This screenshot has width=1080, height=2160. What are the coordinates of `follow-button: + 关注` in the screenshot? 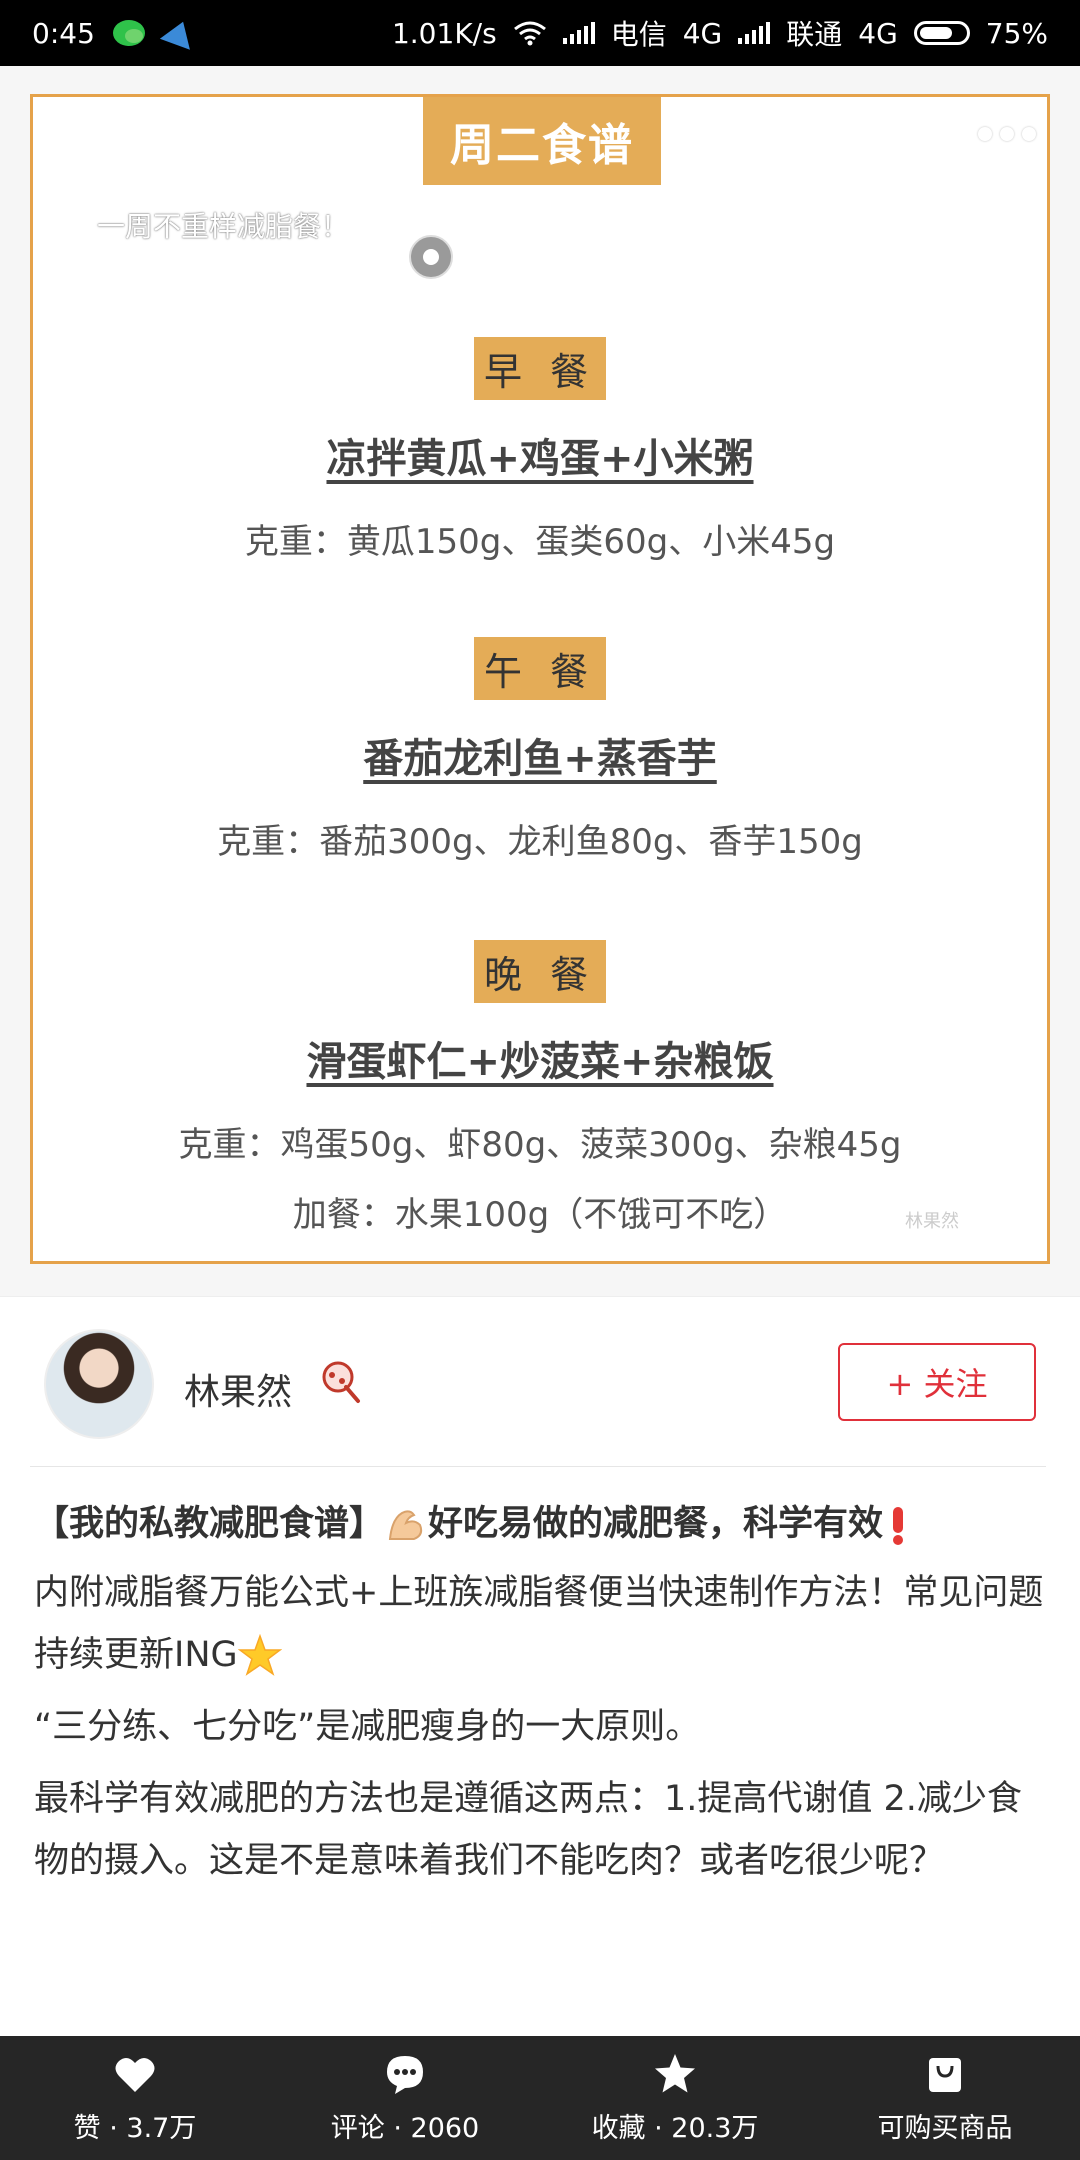 It's located at (937, 1382).